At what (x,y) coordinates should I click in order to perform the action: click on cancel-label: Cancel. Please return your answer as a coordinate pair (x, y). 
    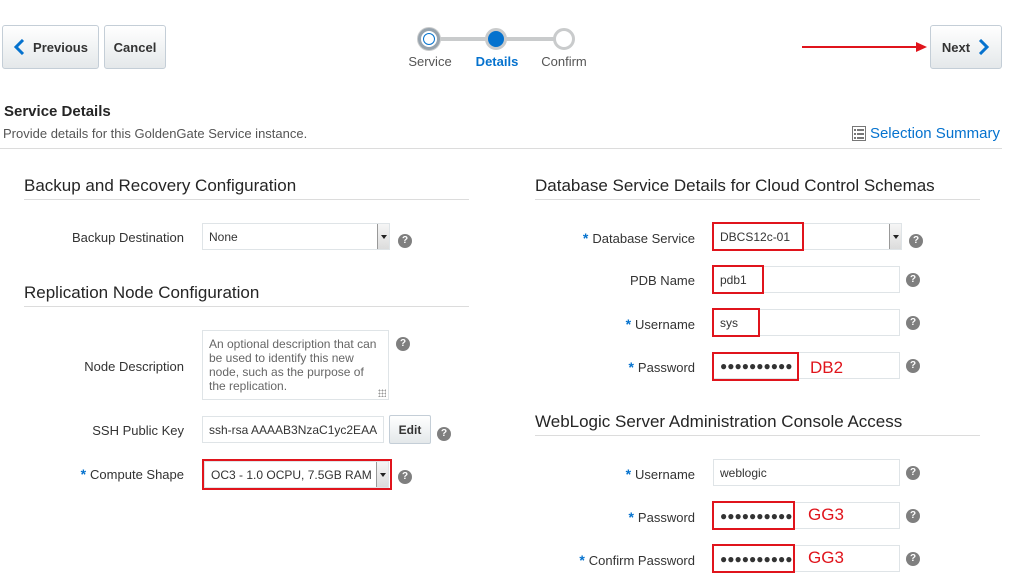
    Looking at the image, I should click on (135, 47).